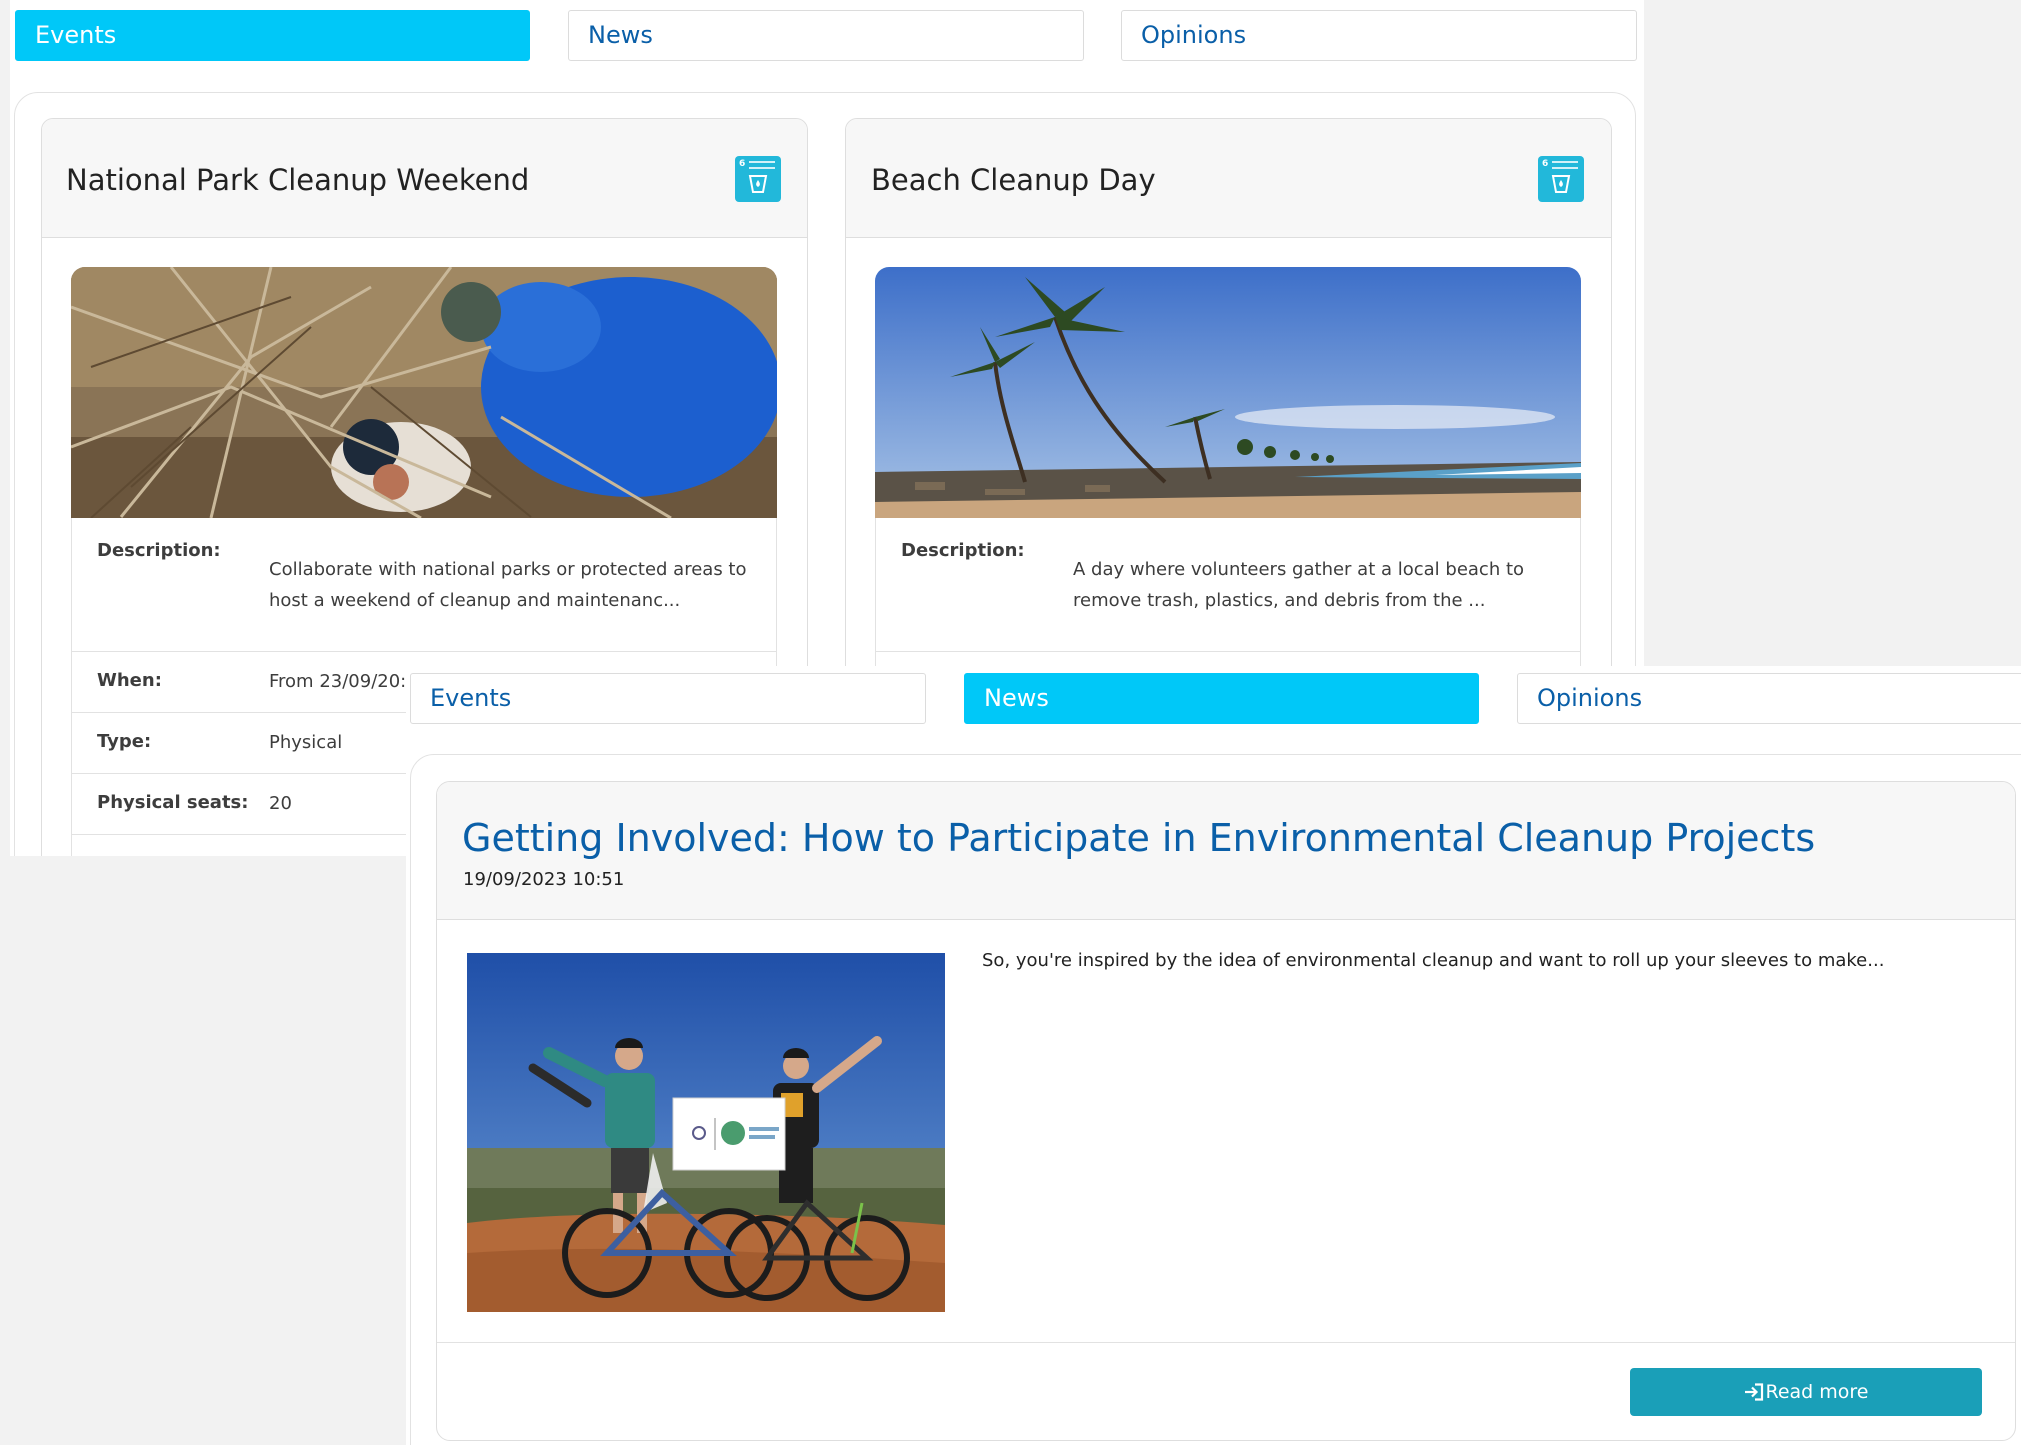 The height and width of the screenshot is (1445, 2021). I want to click on news-date: 19/09/2023 10:51, so click(544, 879).